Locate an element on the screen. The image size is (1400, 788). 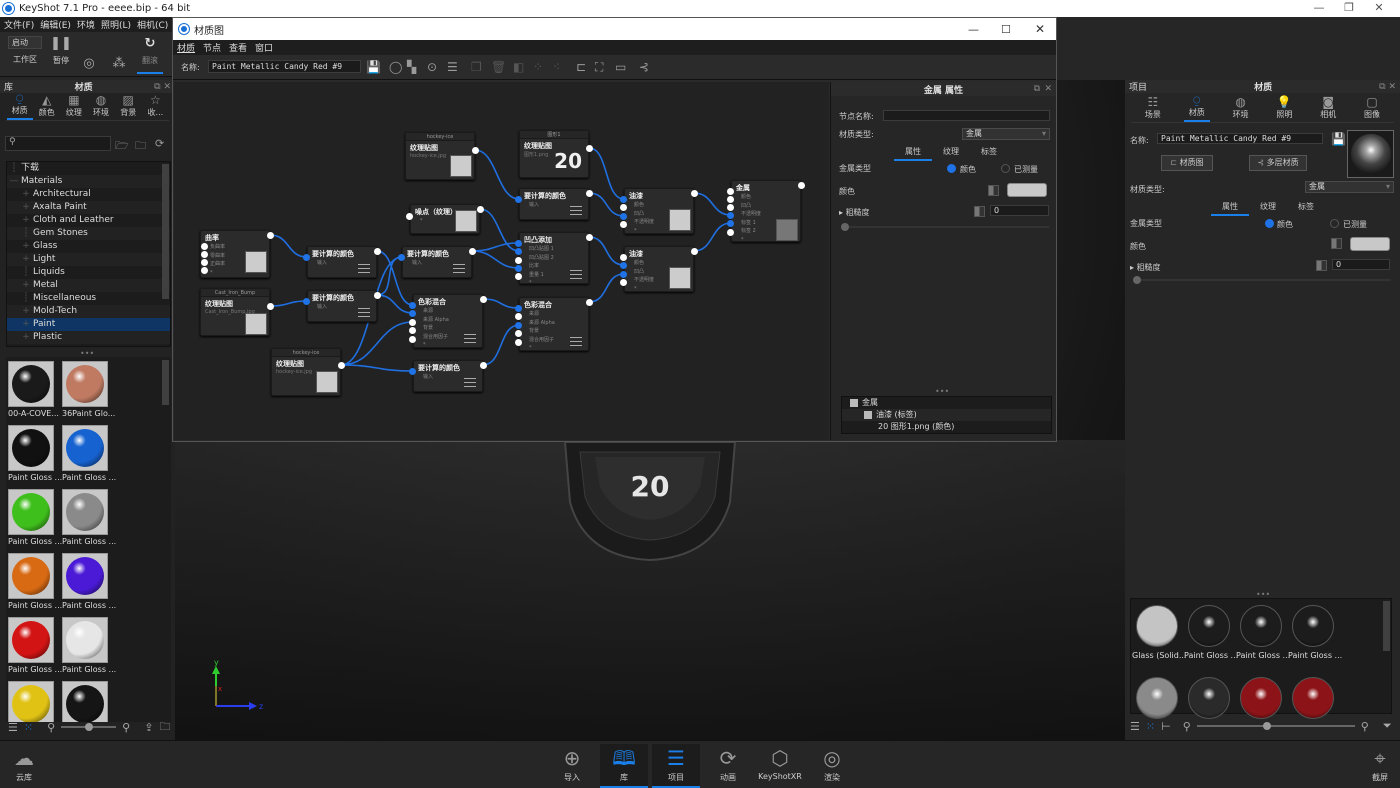
graph-node-cc4: 要计算的颜色 输入 is located at coordinates (554, 204).